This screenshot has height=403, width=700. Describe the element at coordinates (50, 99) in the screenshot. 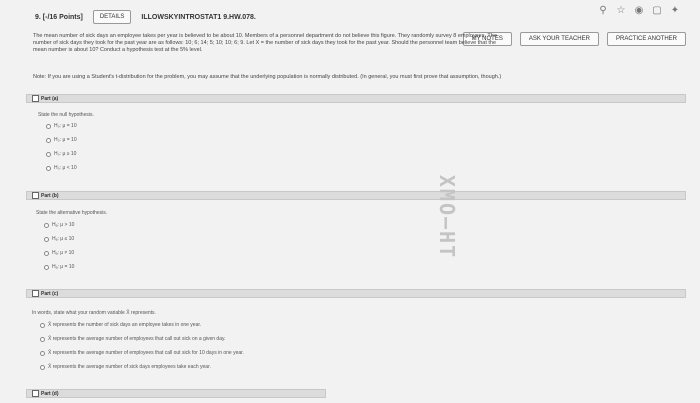

I see `part-a-label: Part (a)` at that location.